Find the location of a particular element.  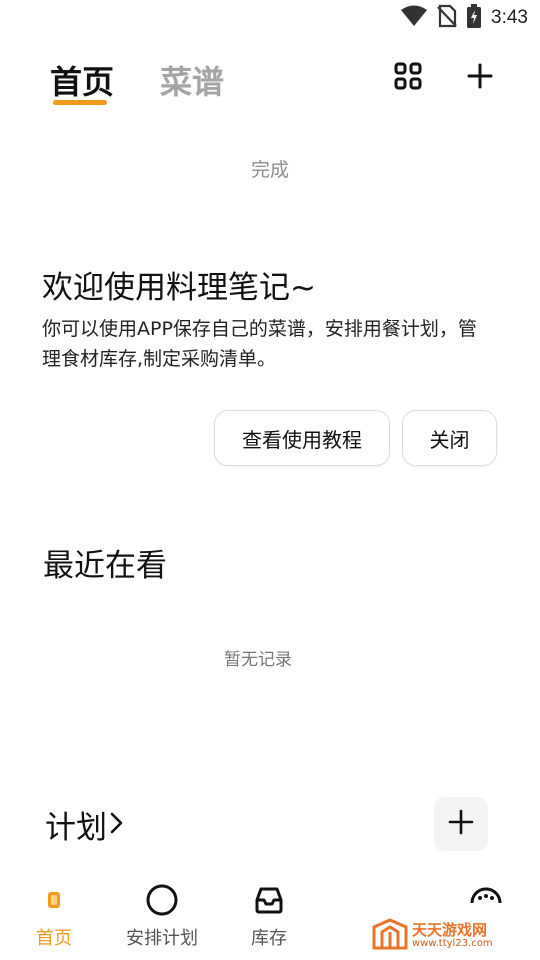

nav-home-label: 首页 is located at coordinates (54, 938).